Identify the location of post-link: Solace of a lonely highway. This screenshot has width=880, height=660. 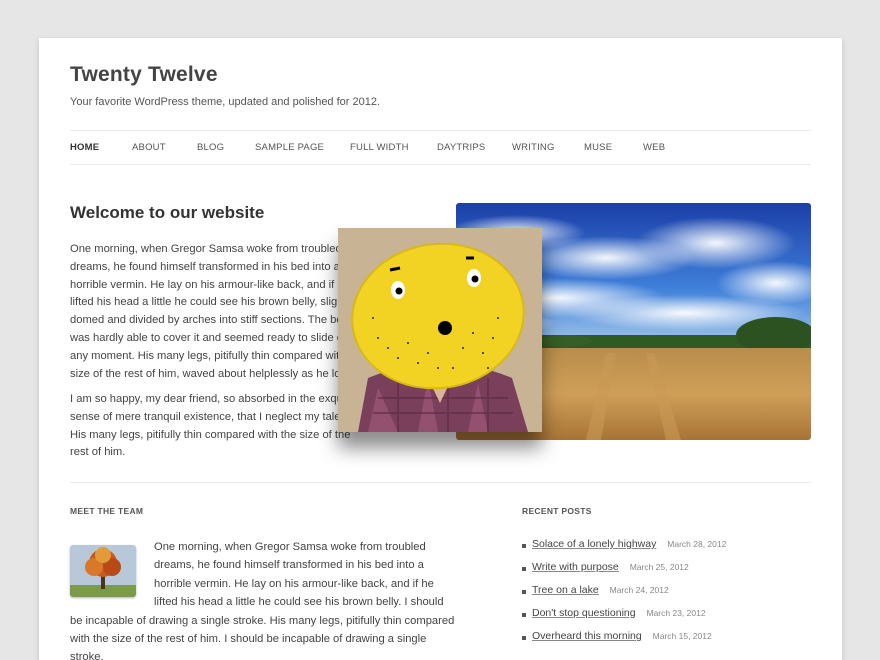
(594, 544).